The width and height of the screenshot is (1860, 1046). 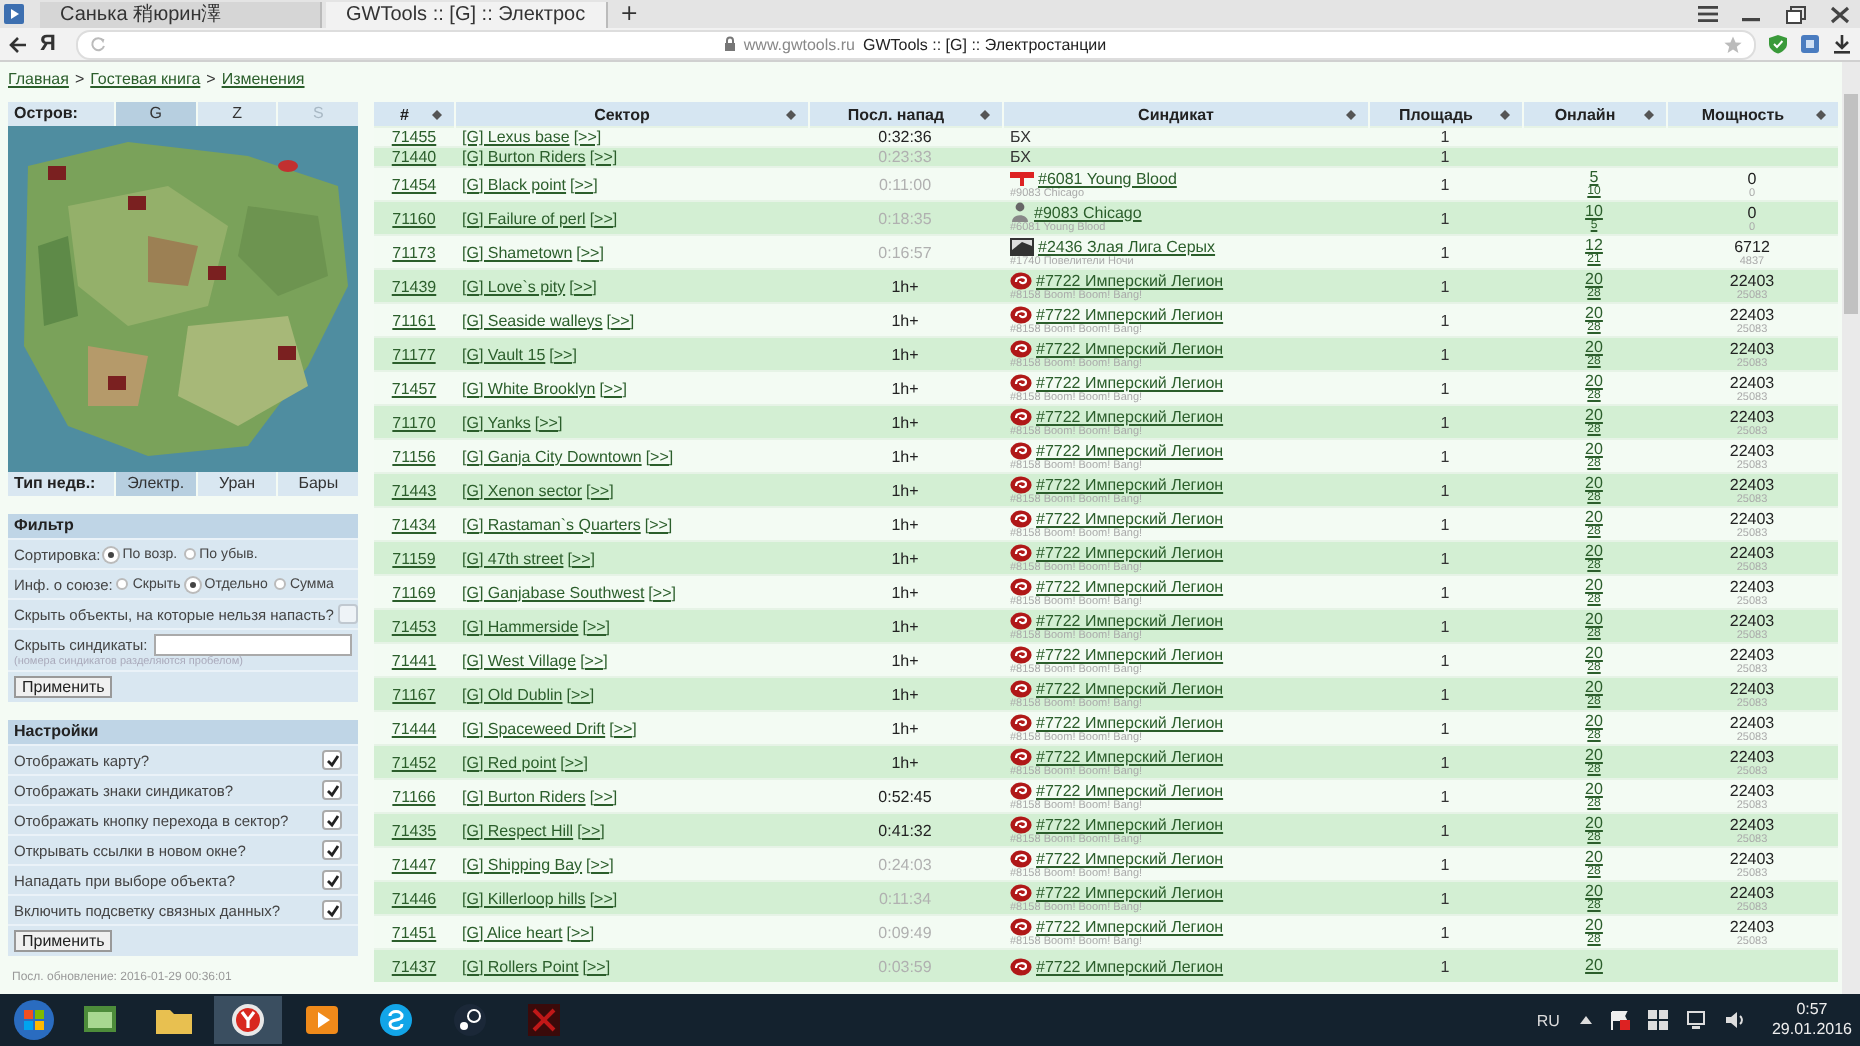 I want to click on sector-link: [G] Spaceweed Drift, so click(x=534, y=728).